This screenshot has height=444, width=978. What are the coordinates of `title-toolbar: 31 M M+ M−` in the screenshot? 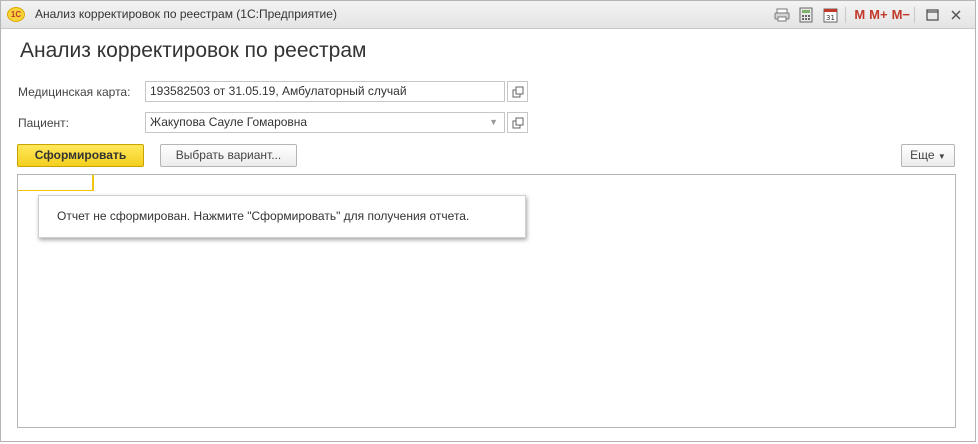 It's located at (868, 14).